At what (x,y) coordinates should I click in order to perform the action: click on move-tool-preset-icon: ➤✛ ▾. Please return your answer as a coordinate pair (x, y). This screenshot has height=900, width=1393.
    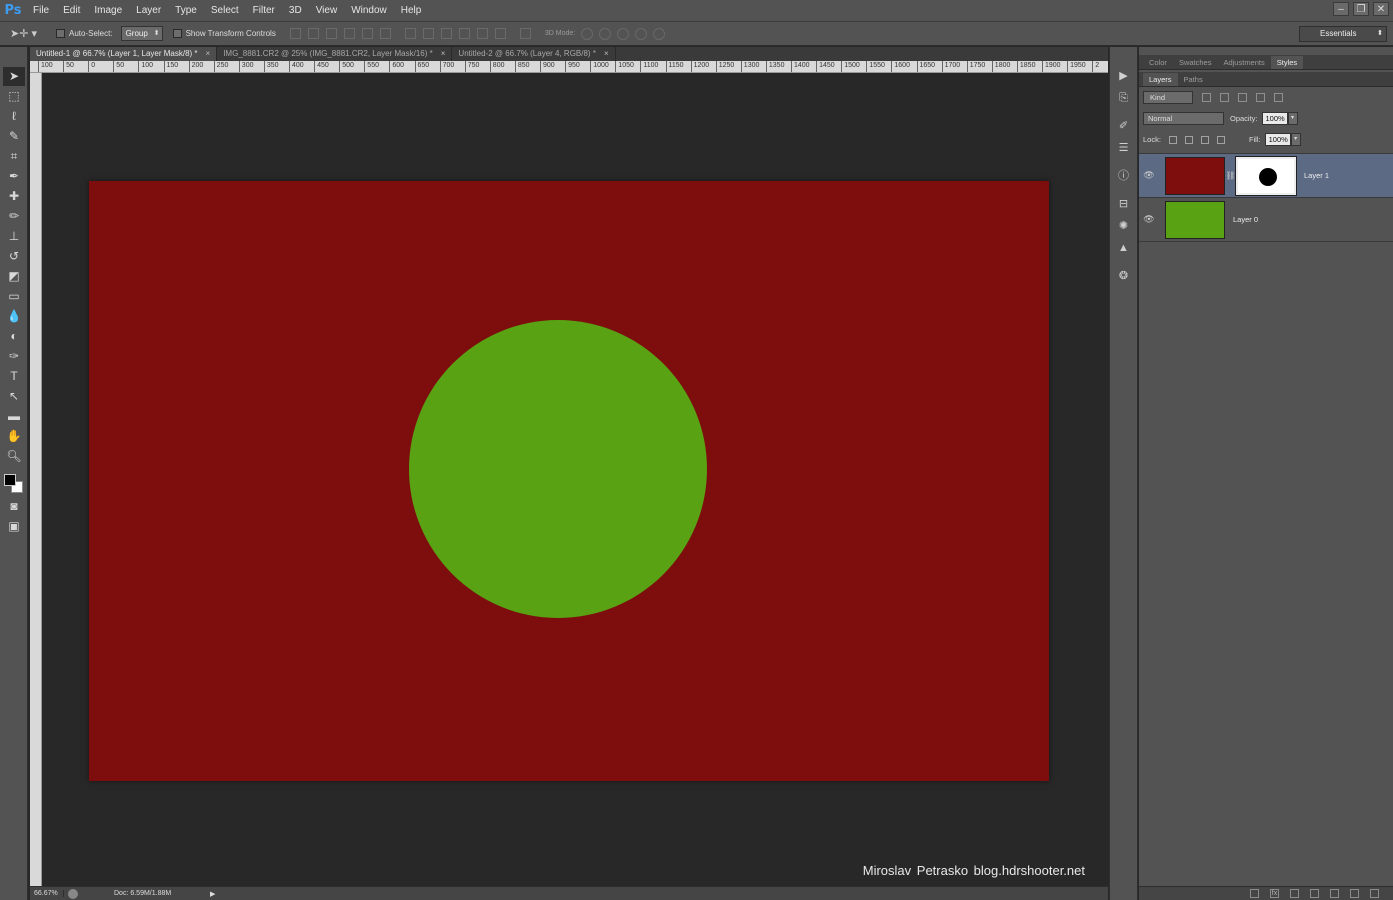
    Looking at the image, I should click on (28, 34).